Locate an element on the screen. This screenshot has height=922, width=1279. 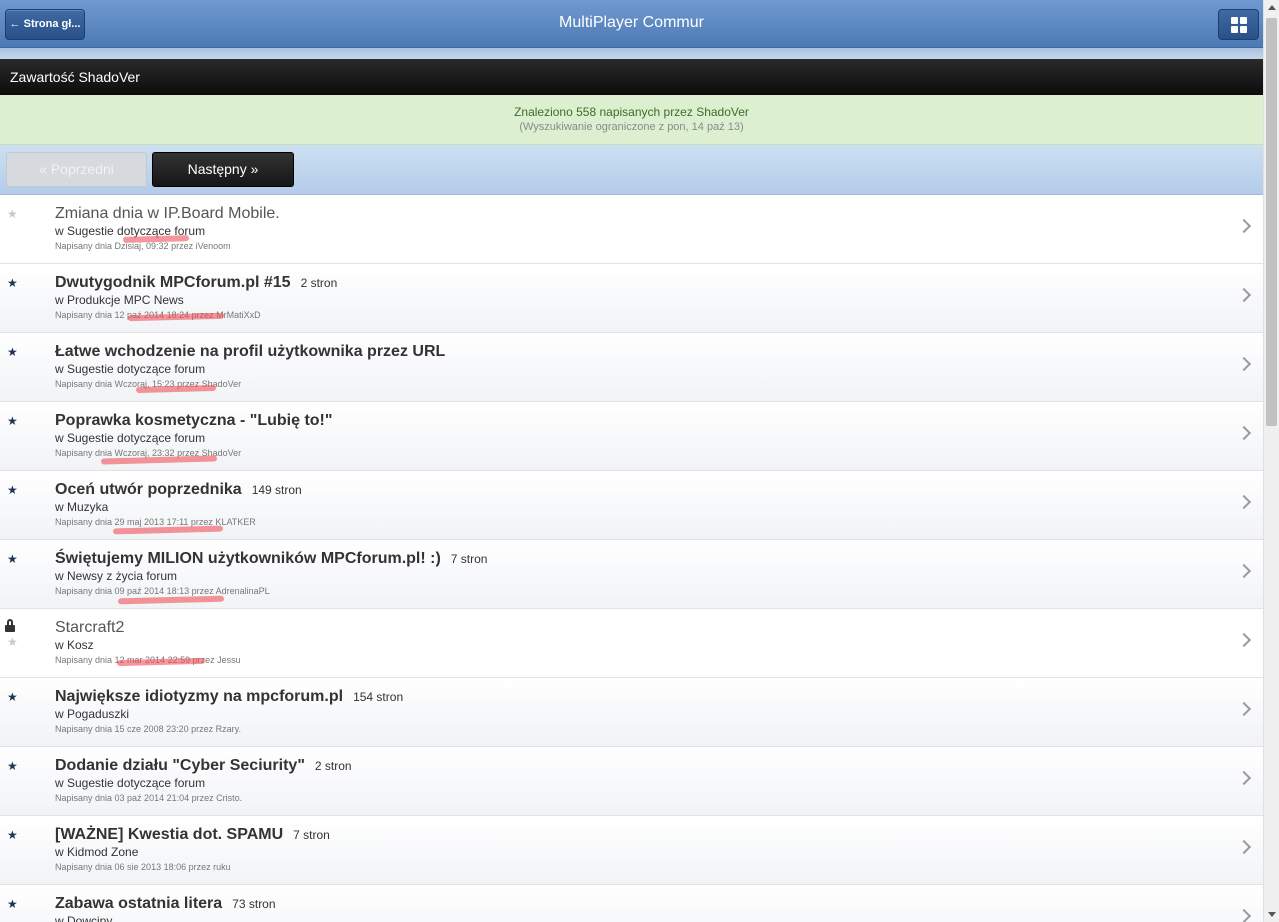
topic-pages-link: 149 stron is located at coordinates (277, 490).